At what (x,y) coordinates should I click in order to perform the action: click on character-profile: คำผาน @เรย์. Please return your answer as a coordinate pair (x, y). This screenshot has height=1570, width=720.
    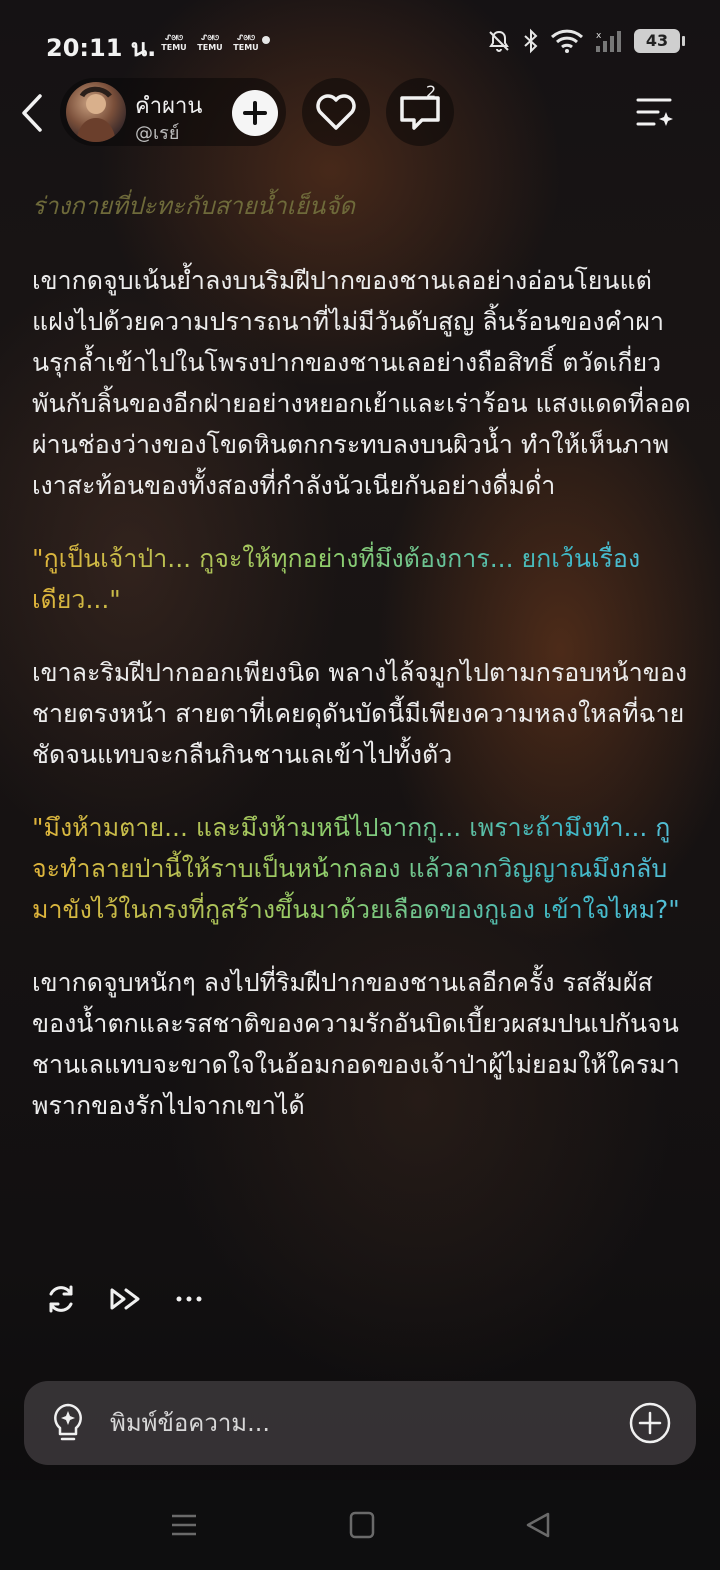
    Looking at the image, I should click on (173, 112).